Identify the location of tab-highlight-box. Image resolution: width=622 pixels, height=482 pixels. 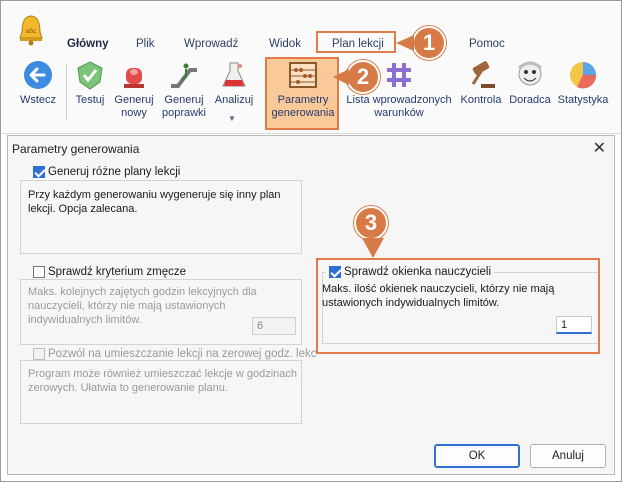
(356, 42).